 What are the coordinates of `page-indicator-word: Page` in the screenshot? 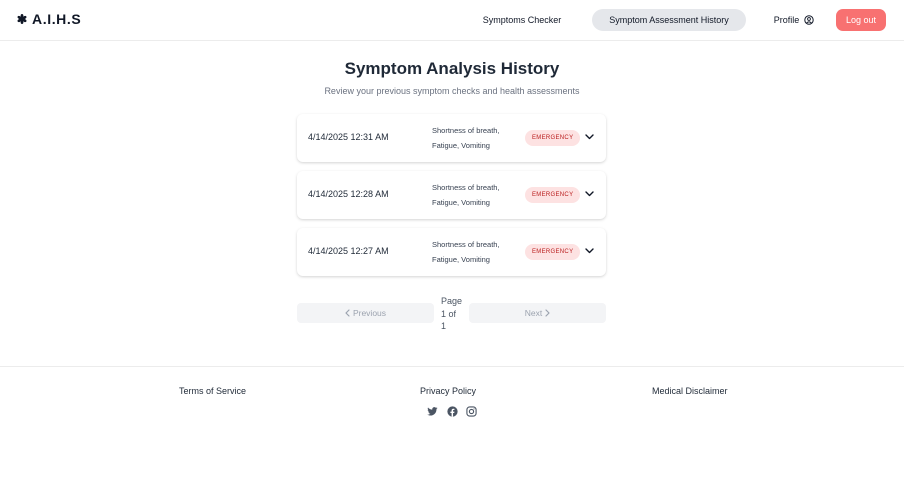 It's located at (452, 301).